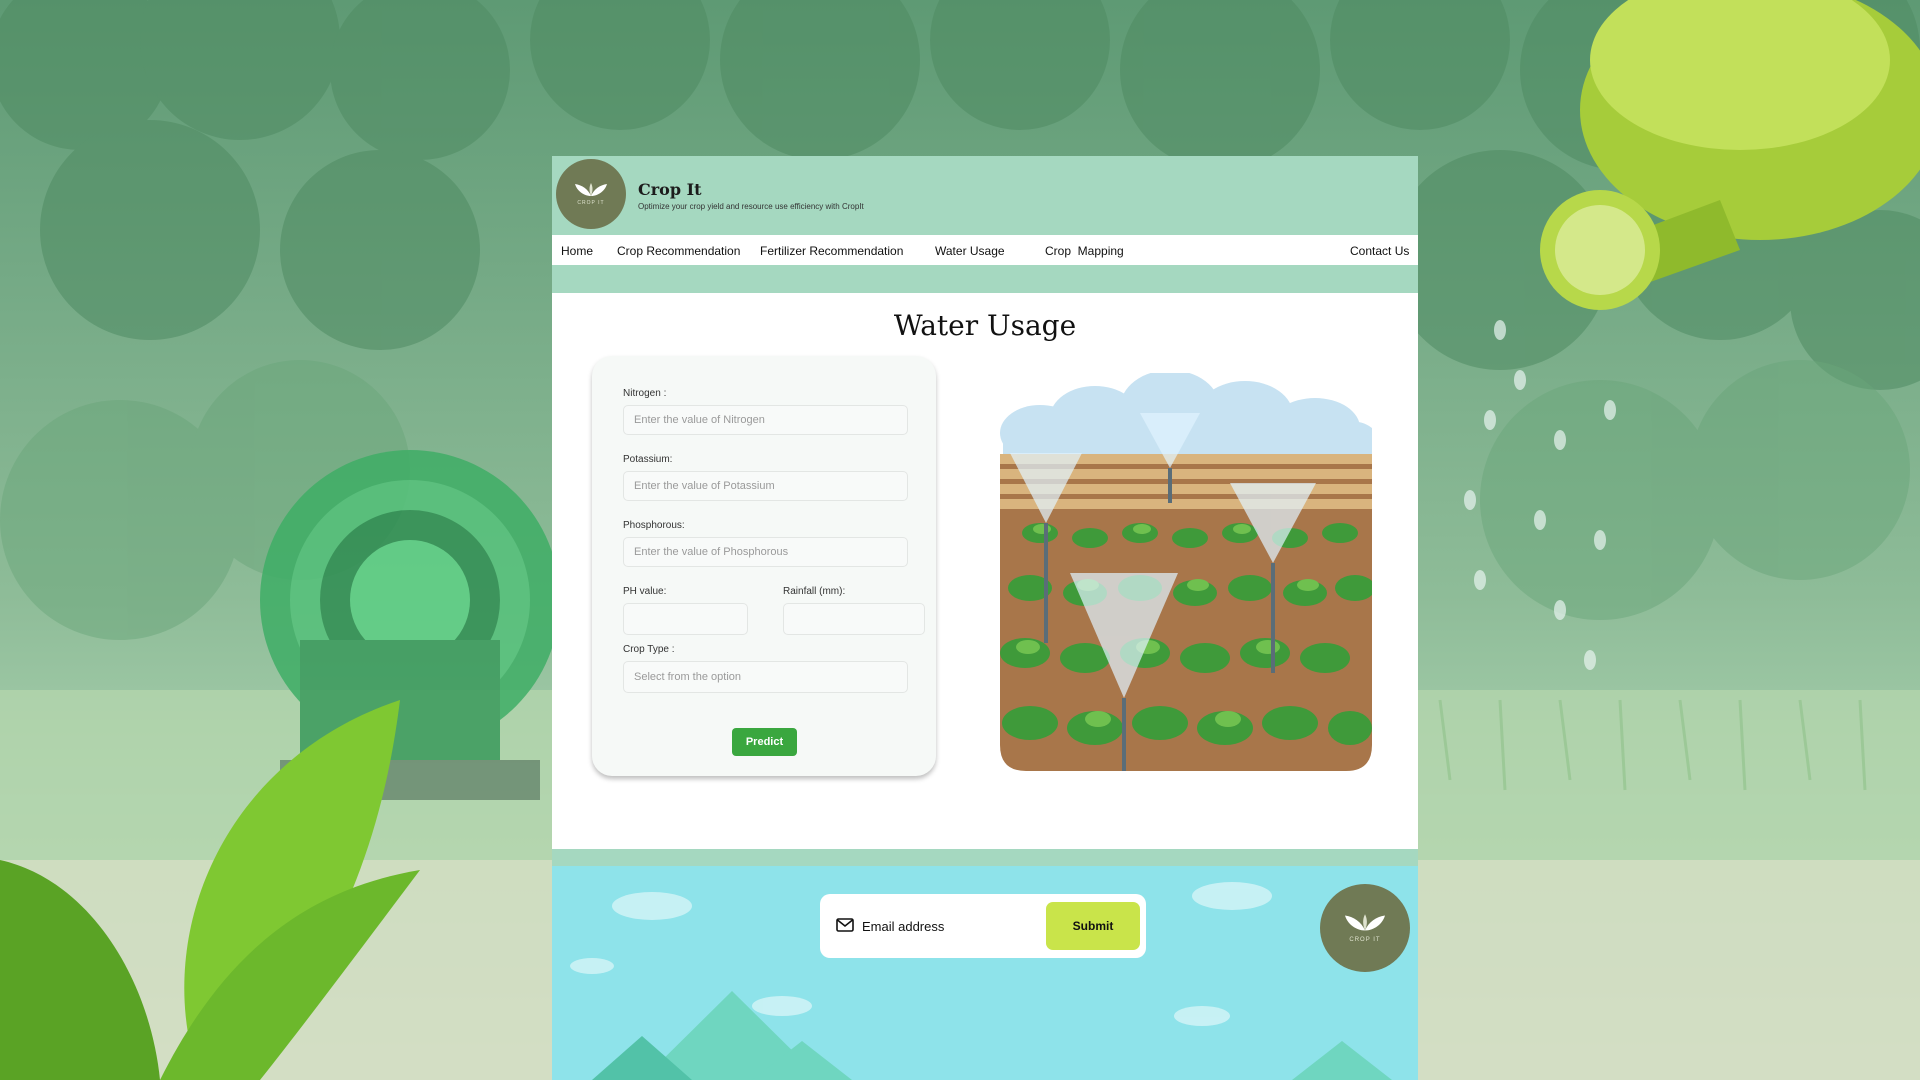 The width and height of the screenshot is (1920, 1080). Describe the element at coordinates (903, 926) in the screenshot. I see `email-input: Email address` at that location.